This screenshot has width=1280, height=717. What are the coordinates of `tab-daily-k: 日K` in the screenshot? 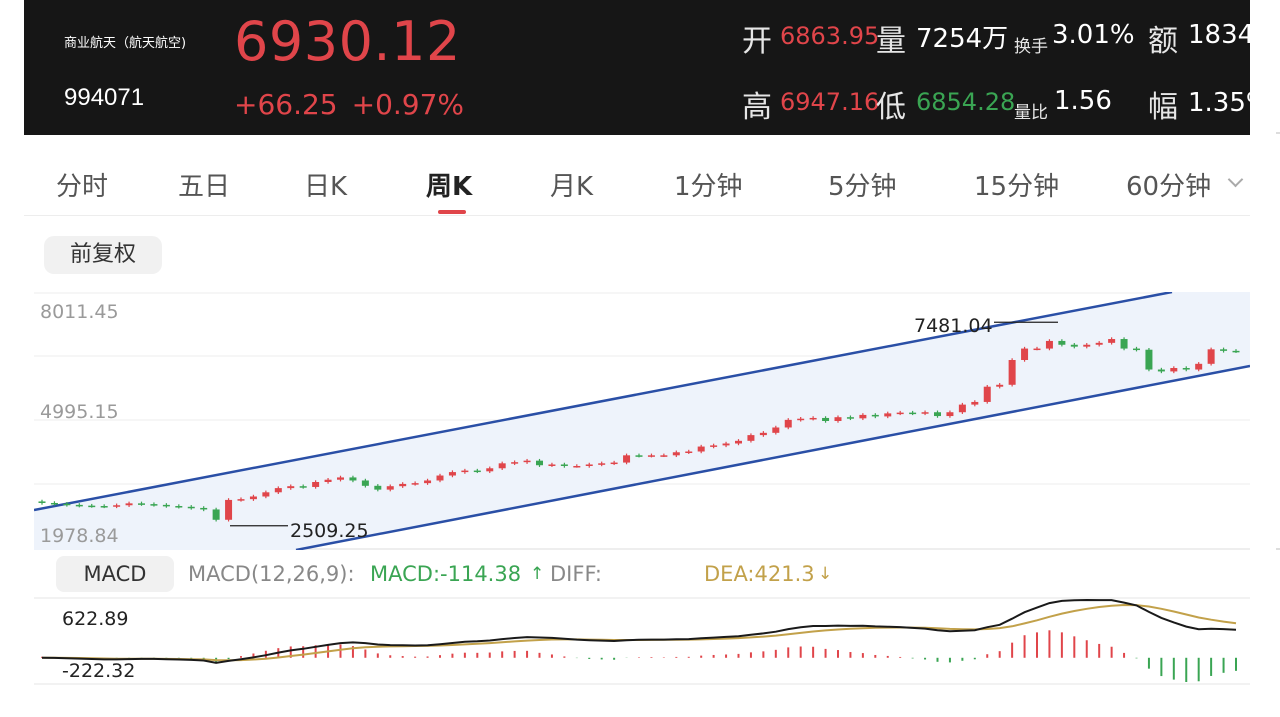 It's located at (325, 184).